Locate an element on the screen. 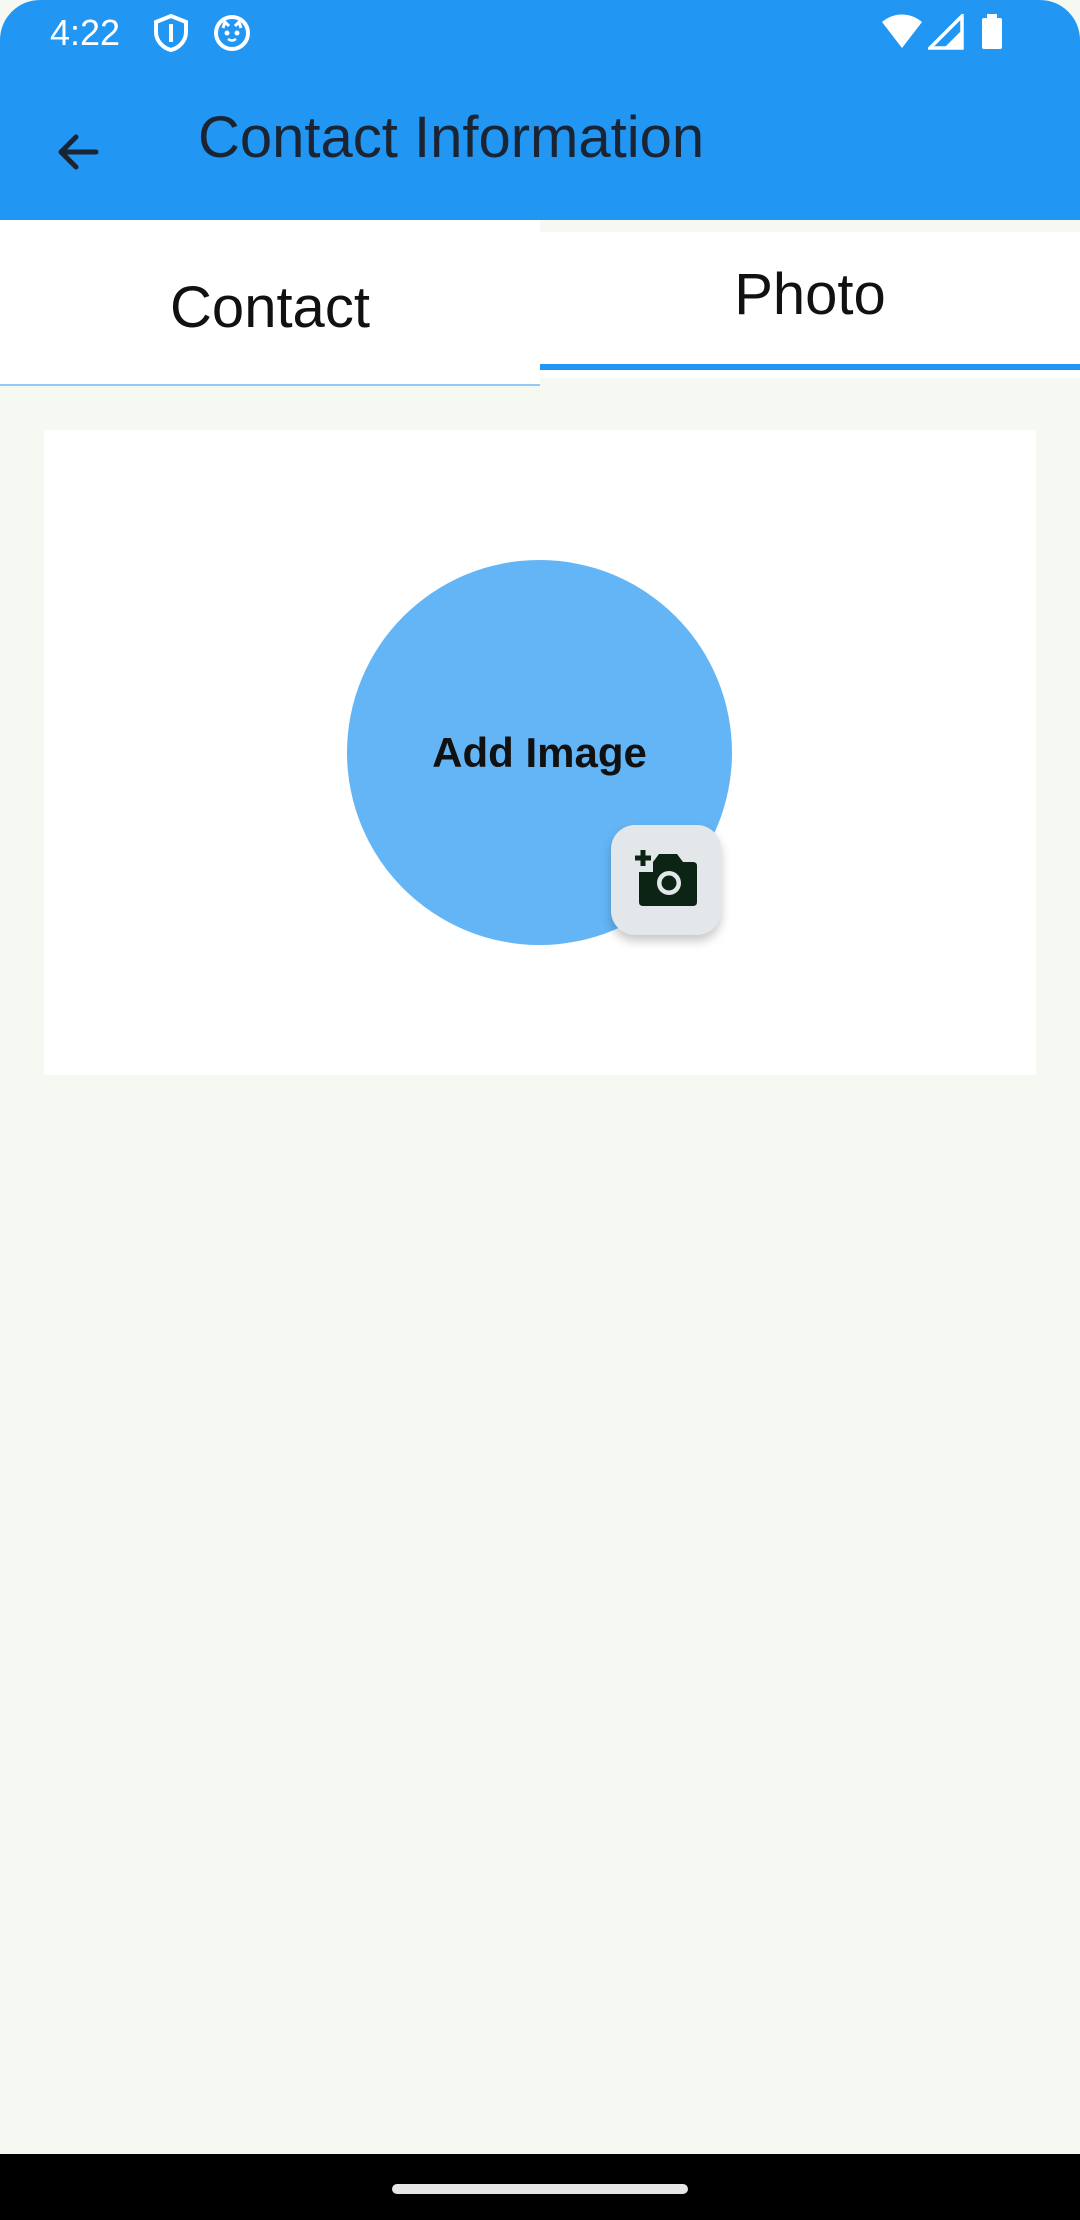  tab-contact: Contact is located at coordinates (270, 303).